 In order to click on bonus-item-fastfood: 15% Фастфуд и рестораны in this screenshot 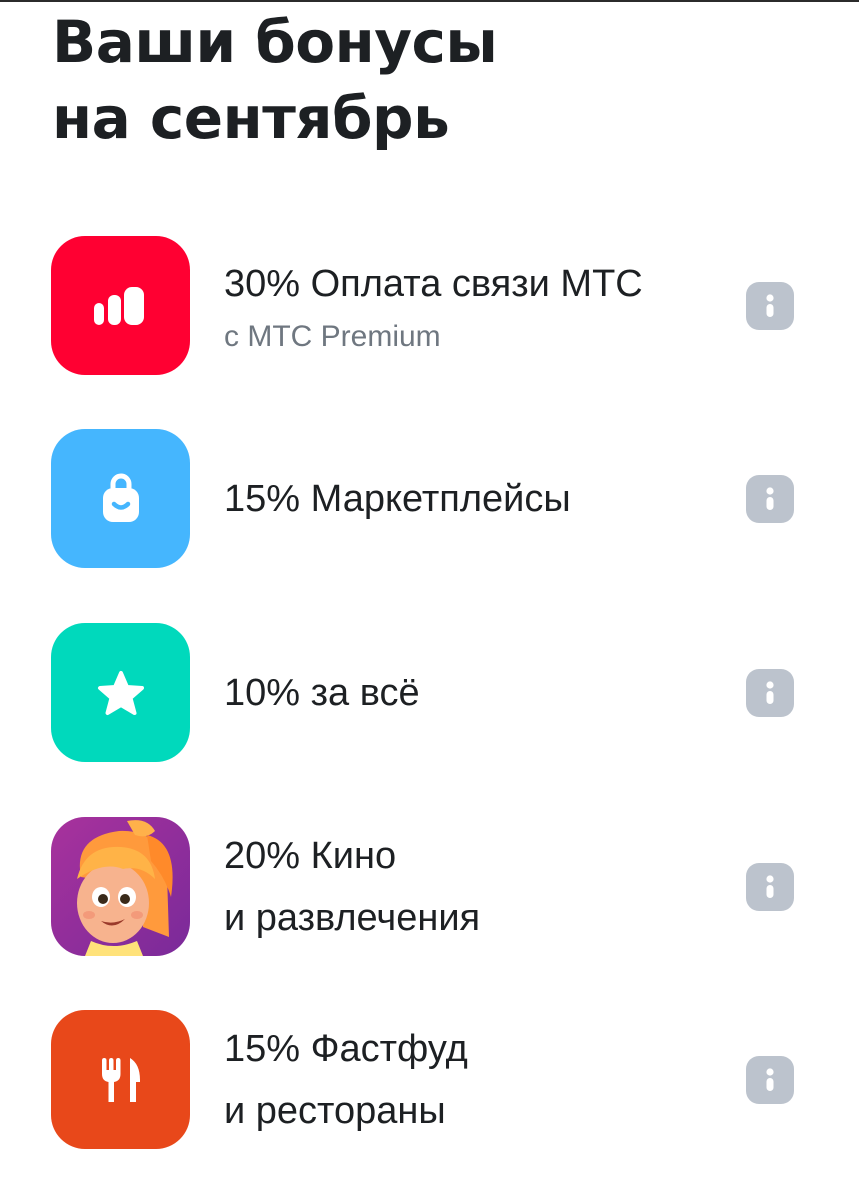, I will do `click(429, 1080)`.